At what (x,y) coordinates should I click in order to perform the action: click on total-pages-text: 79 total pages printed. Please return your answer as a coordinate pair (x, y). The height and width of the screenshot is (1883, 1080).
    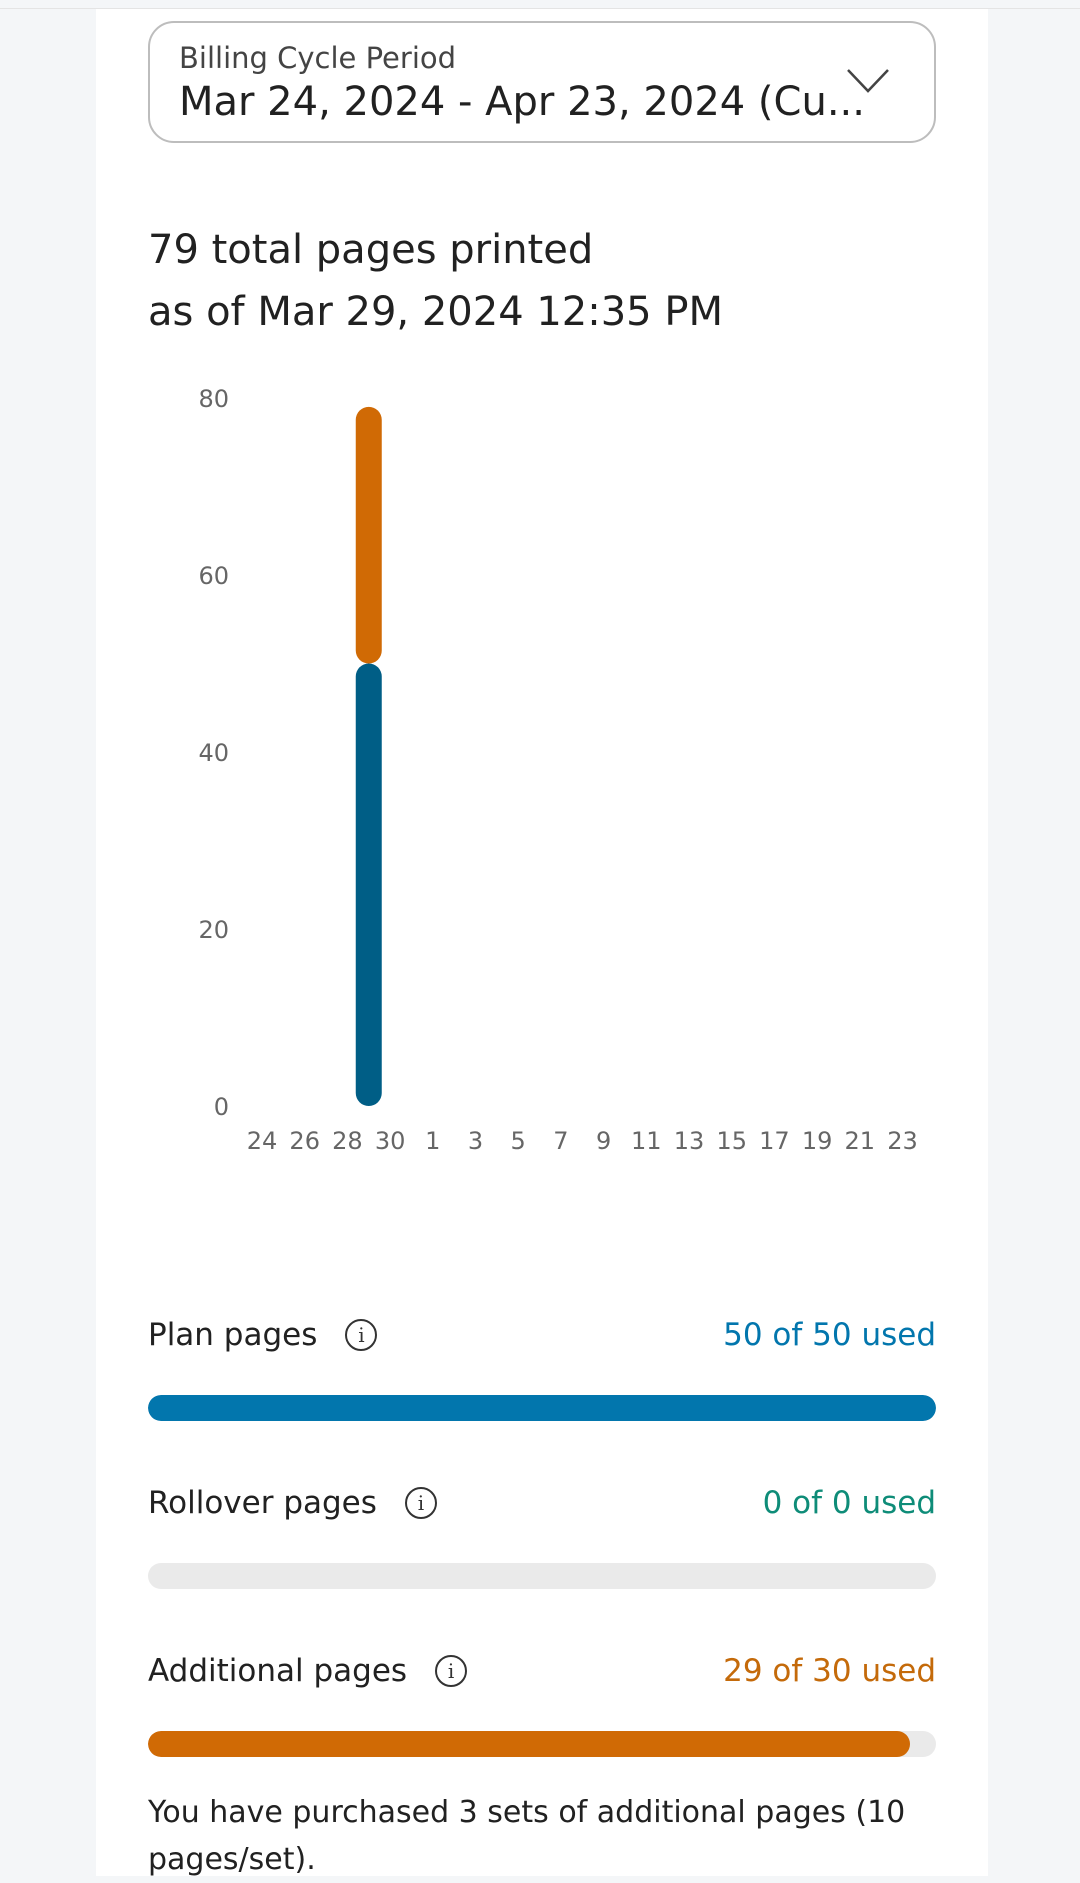
    Looking at the image, I should click on (371, 250).